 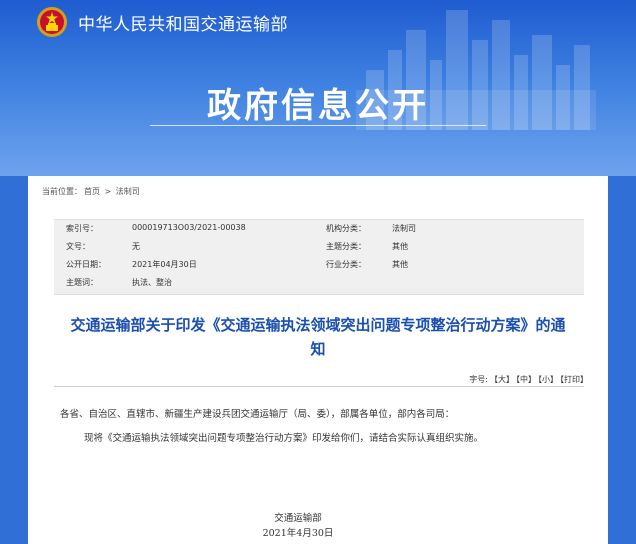 What do you see at coordinates (164, 264) in the screenshot?
I see `date-value: 2021年04月30日` at bounding box center [164, 264].